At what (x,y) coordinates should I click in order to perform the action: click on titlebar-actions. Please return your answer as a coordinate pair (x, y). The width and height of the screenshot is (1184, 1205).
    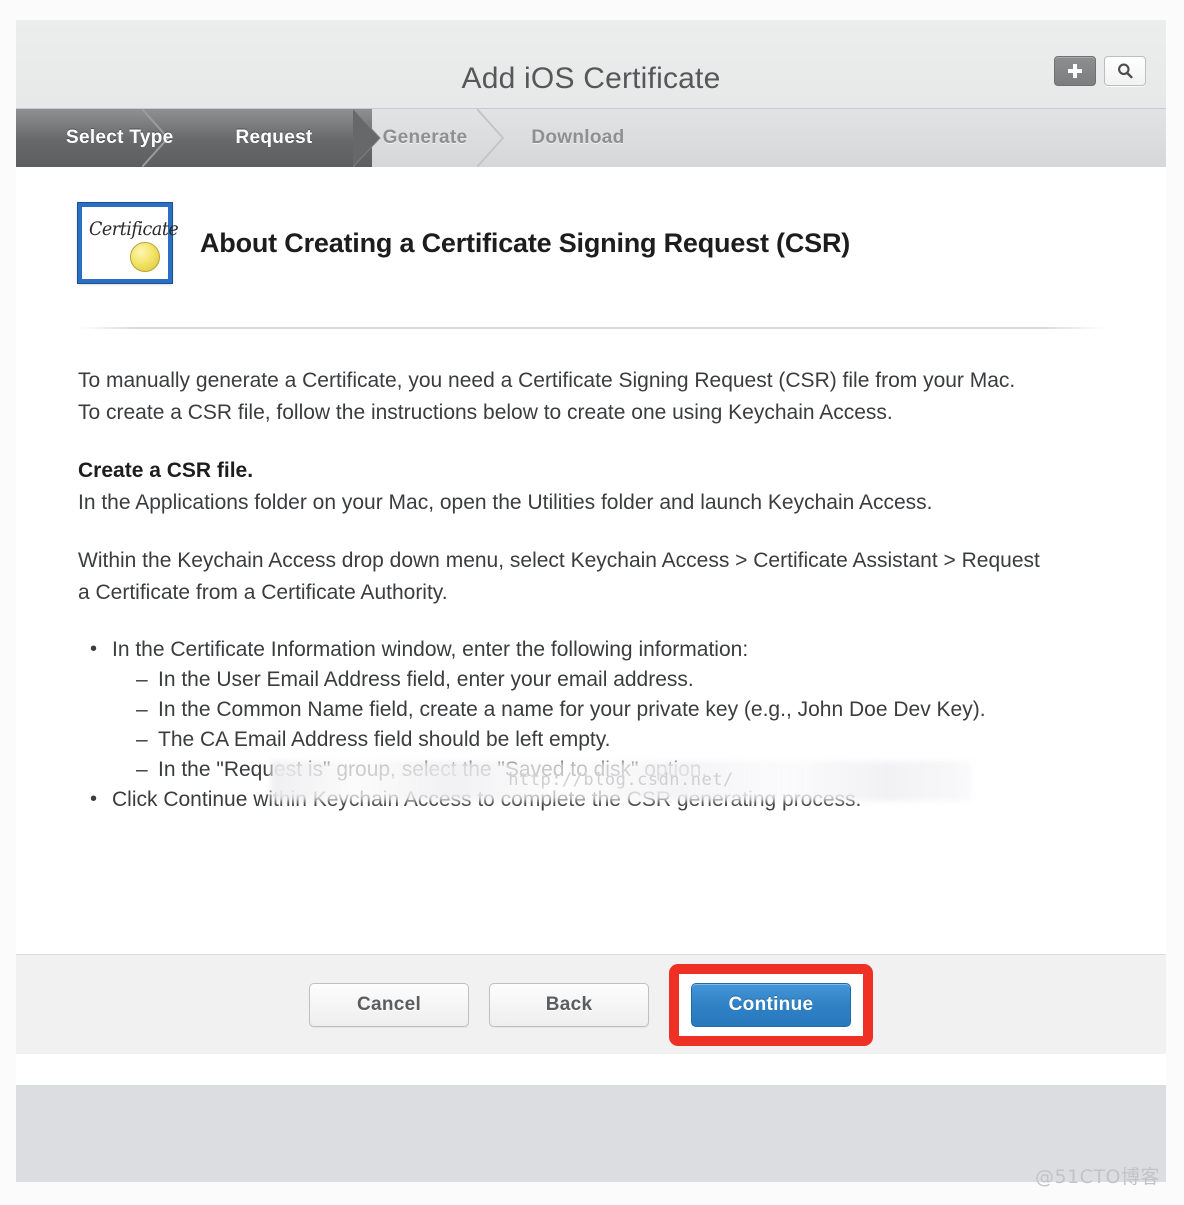
    Looking at the image, I should click on (1100, 71).